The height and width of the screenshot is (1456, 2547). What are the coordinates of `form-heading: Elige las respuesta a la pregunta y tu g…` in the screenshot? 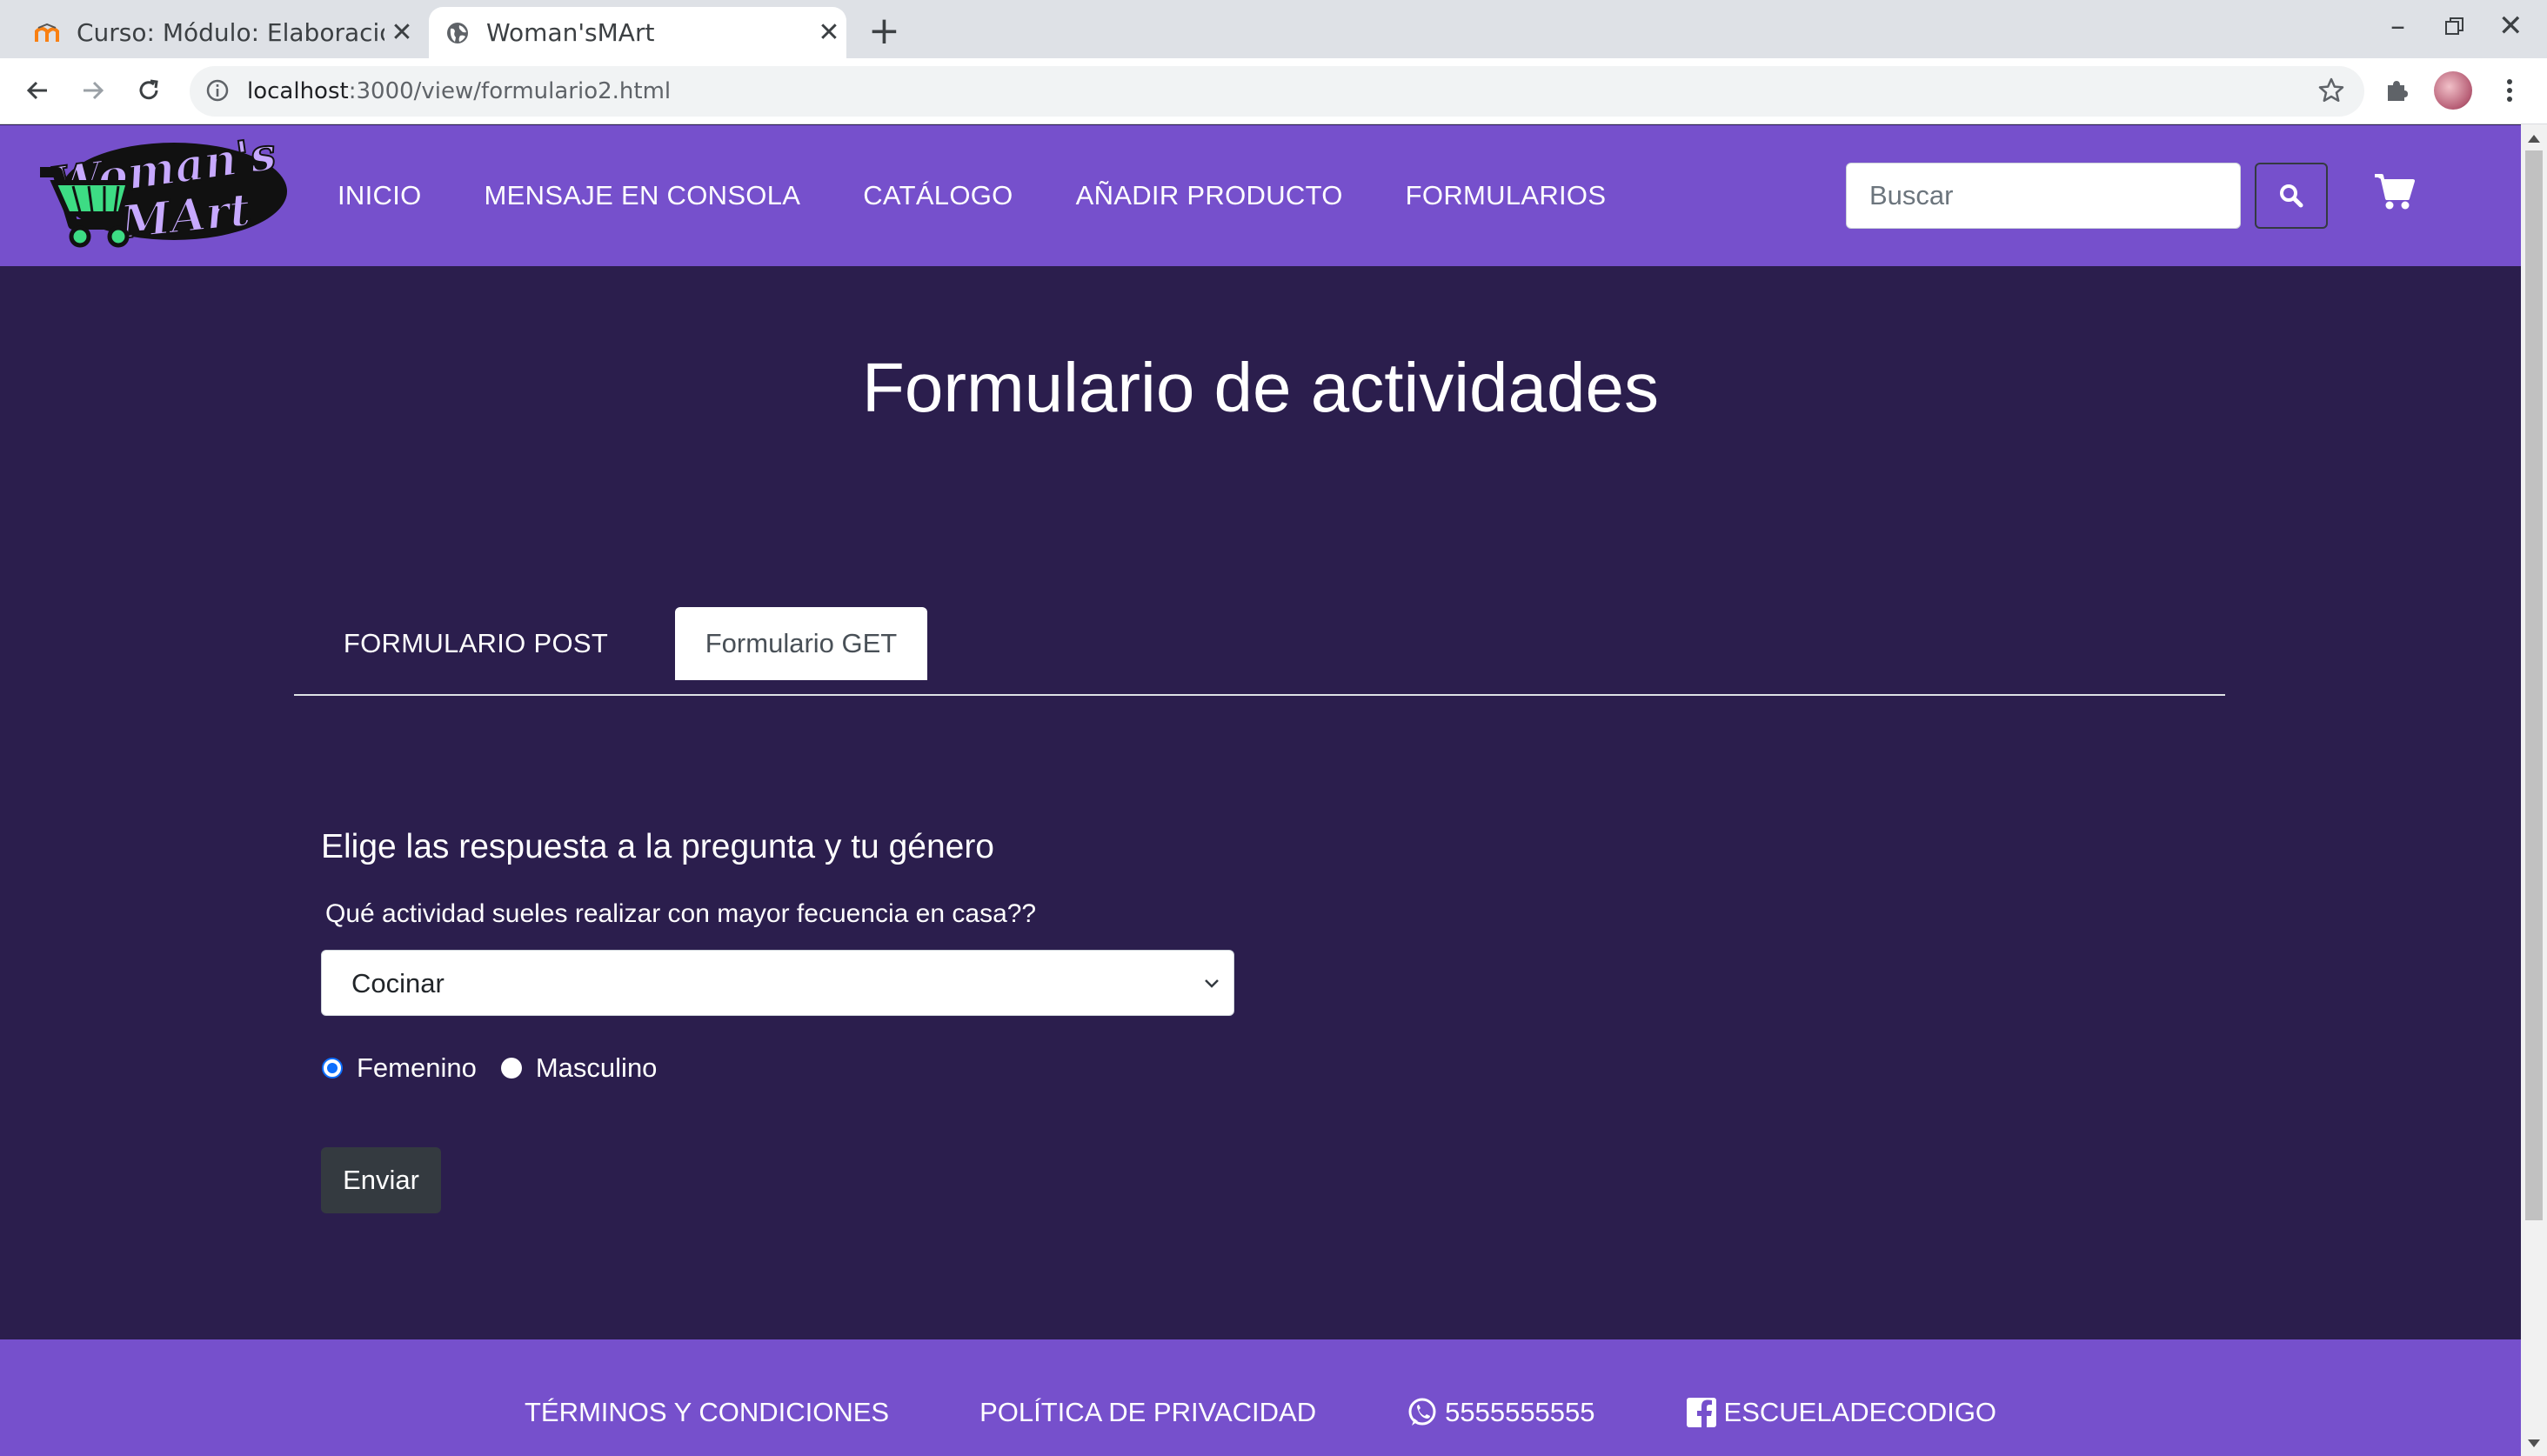 It's located at (658, 846).